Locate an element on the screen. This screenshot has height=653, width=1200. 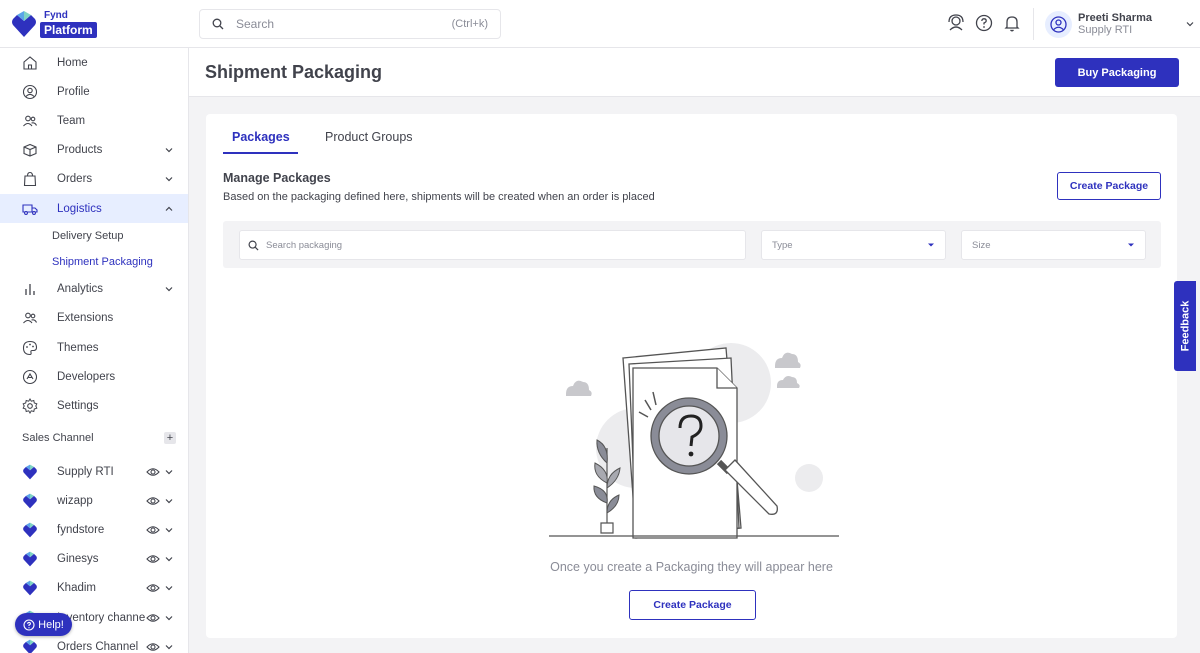
sales-channel-item: Khadim is located at coordinates (94, 587).